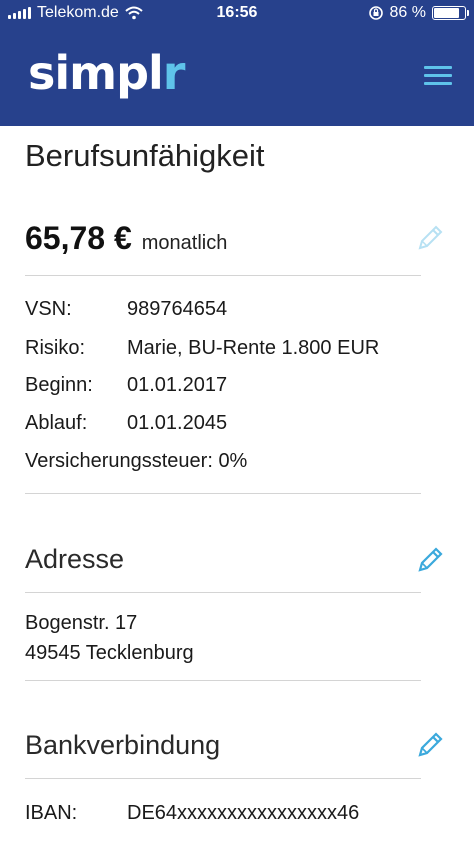 This screenshot has width=474, height=843. I want to click on address-section-title: Adresse, so click(75, 559).